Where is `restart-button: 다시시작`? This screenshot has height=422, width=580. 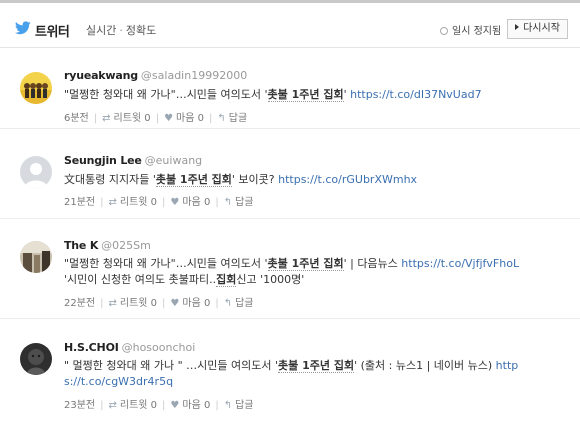 restart-button: 다시시작 is located at coordinates (537, 29).